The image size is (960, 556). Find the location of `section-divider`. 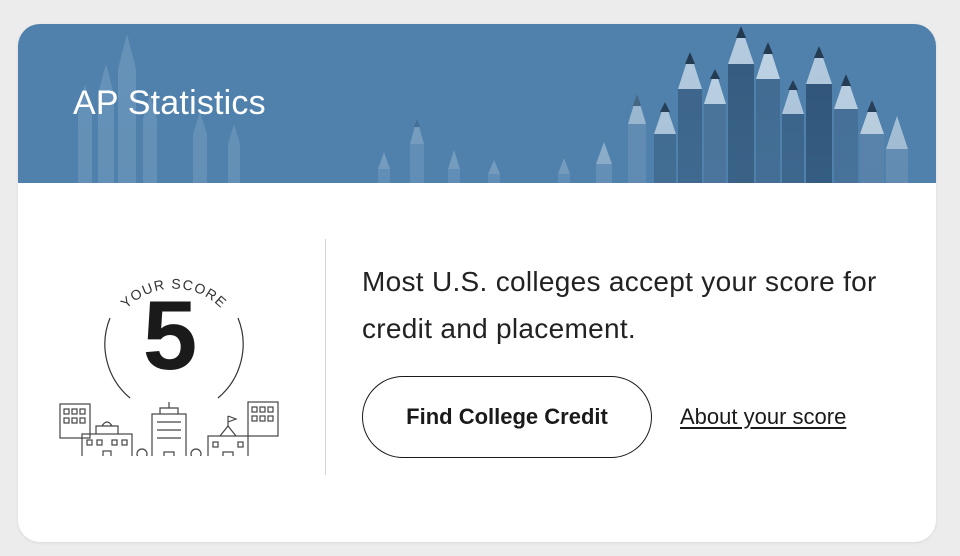

section-divider is located at coordinates (325, 357).